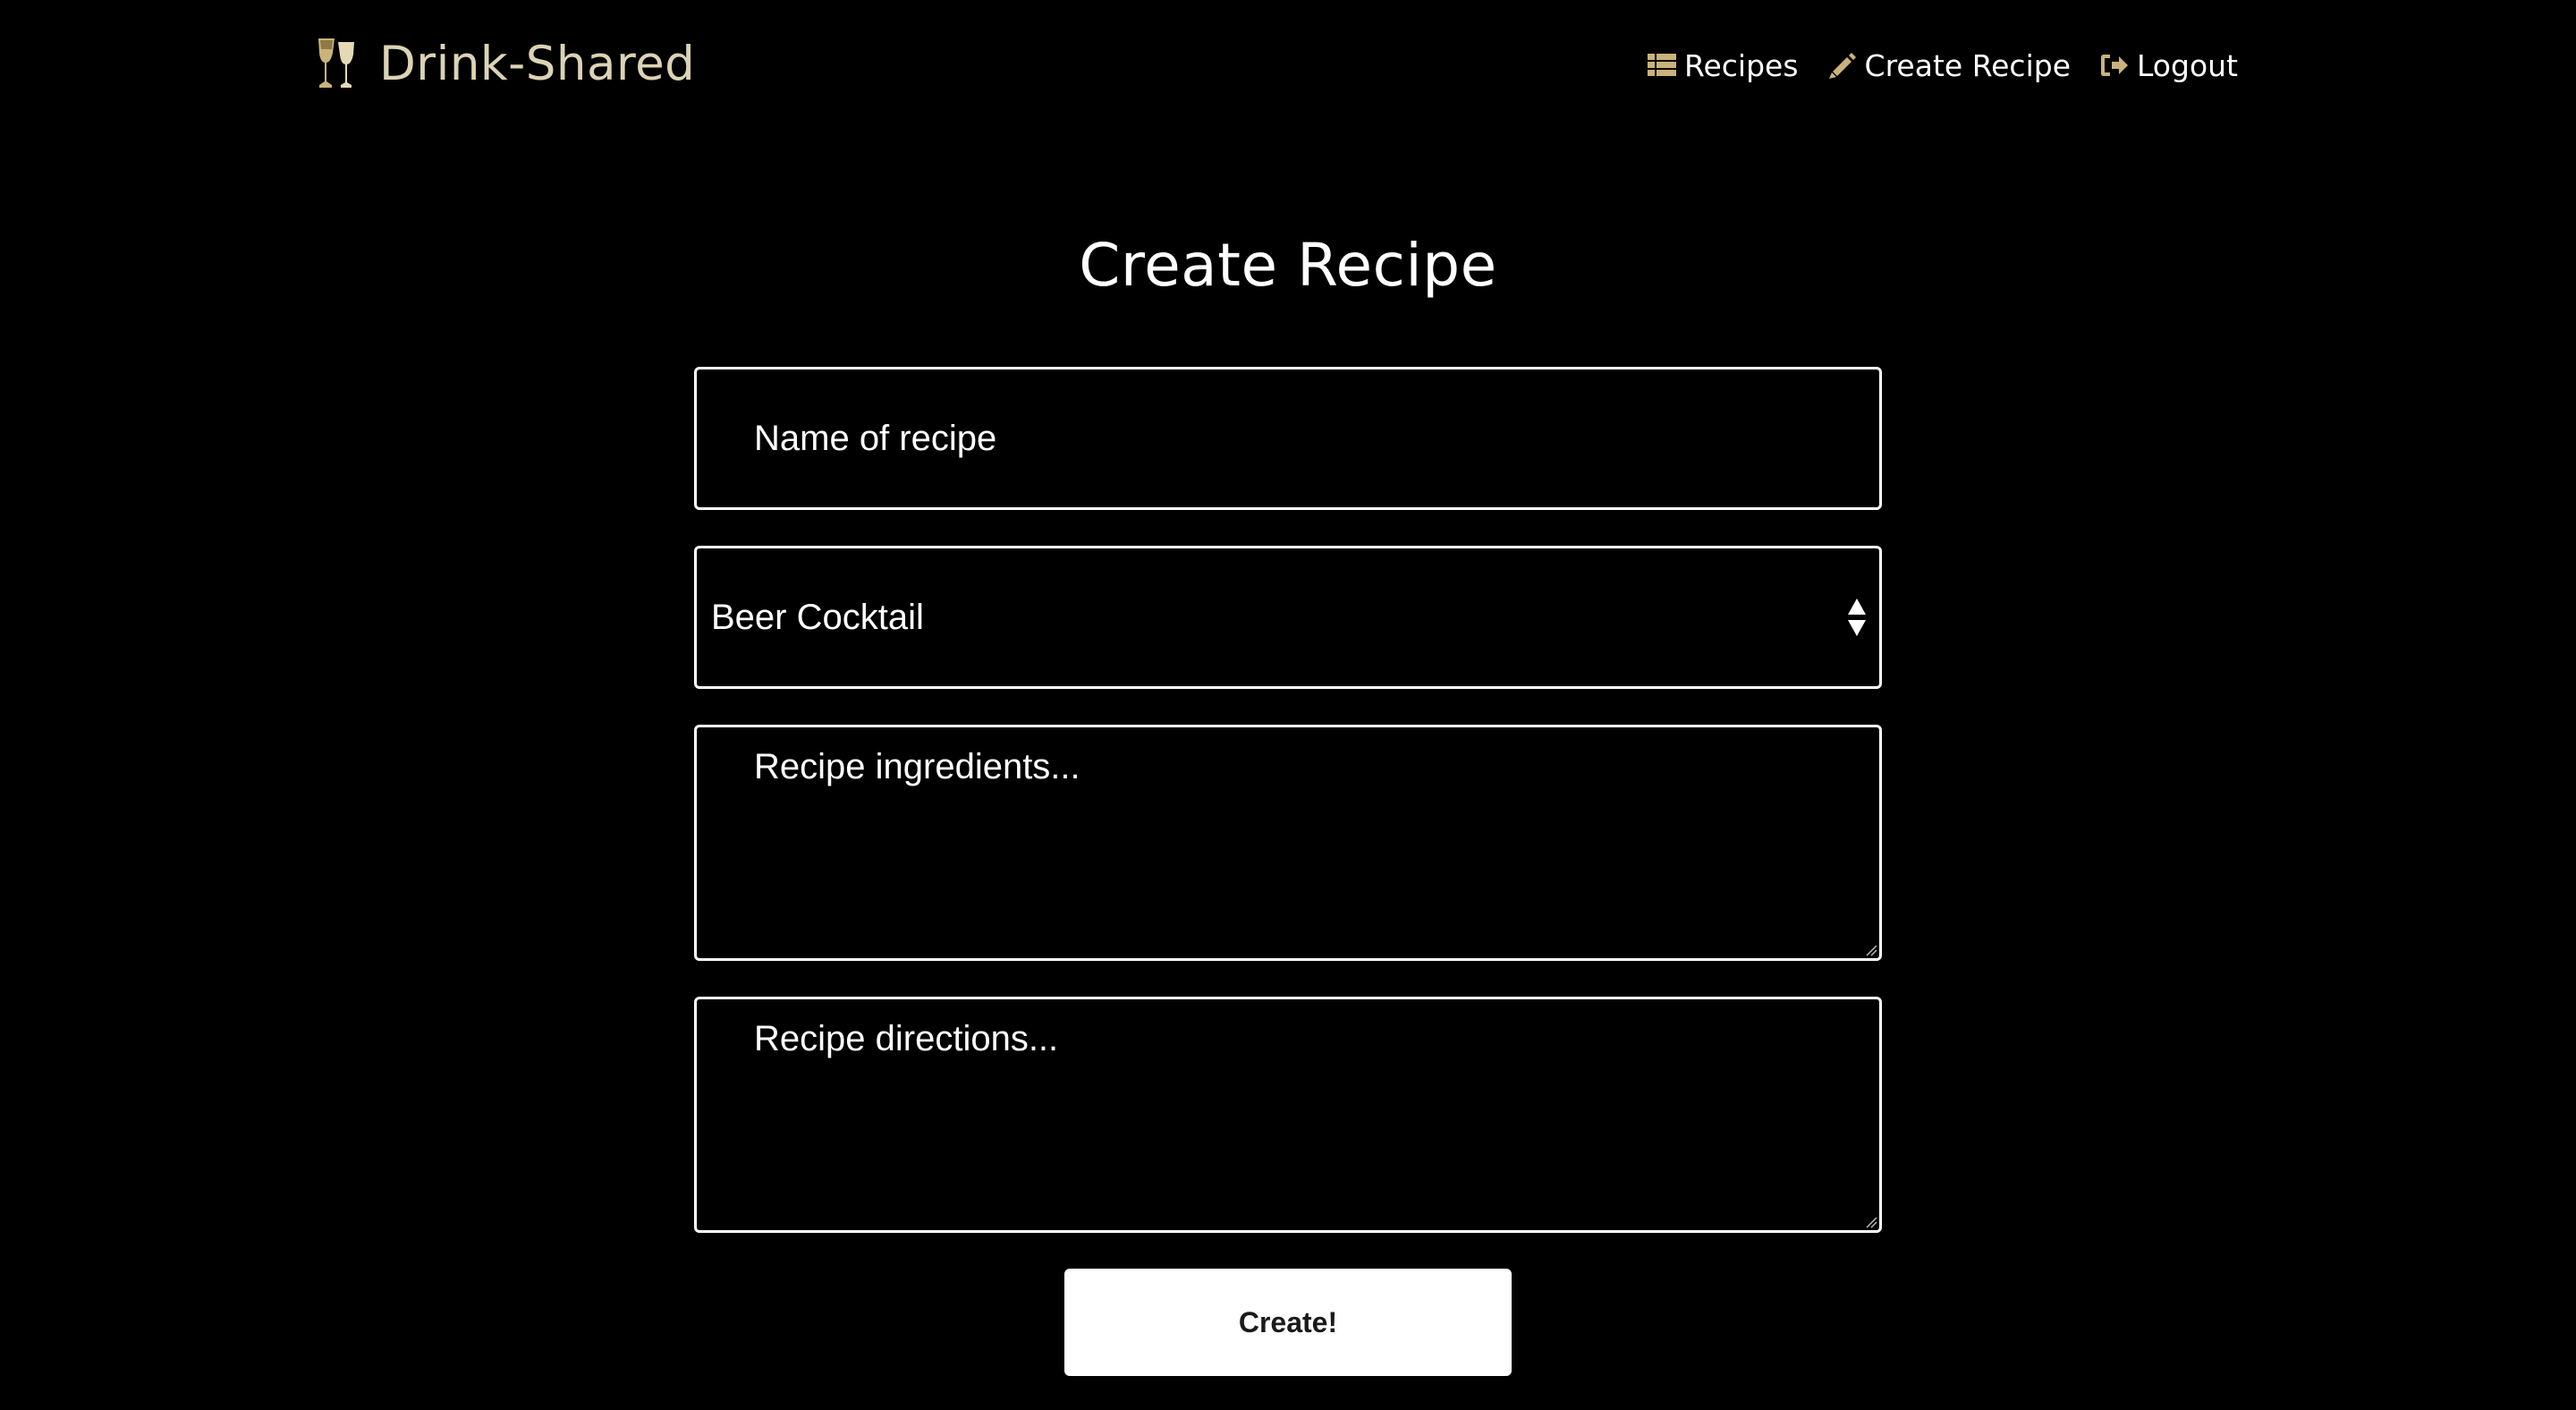 Image resolution: width=2576 pixels, height=1410 pixels. Describe the element at coordinates (1662, 65) in the screenshot. I see `list-icon` at that location.